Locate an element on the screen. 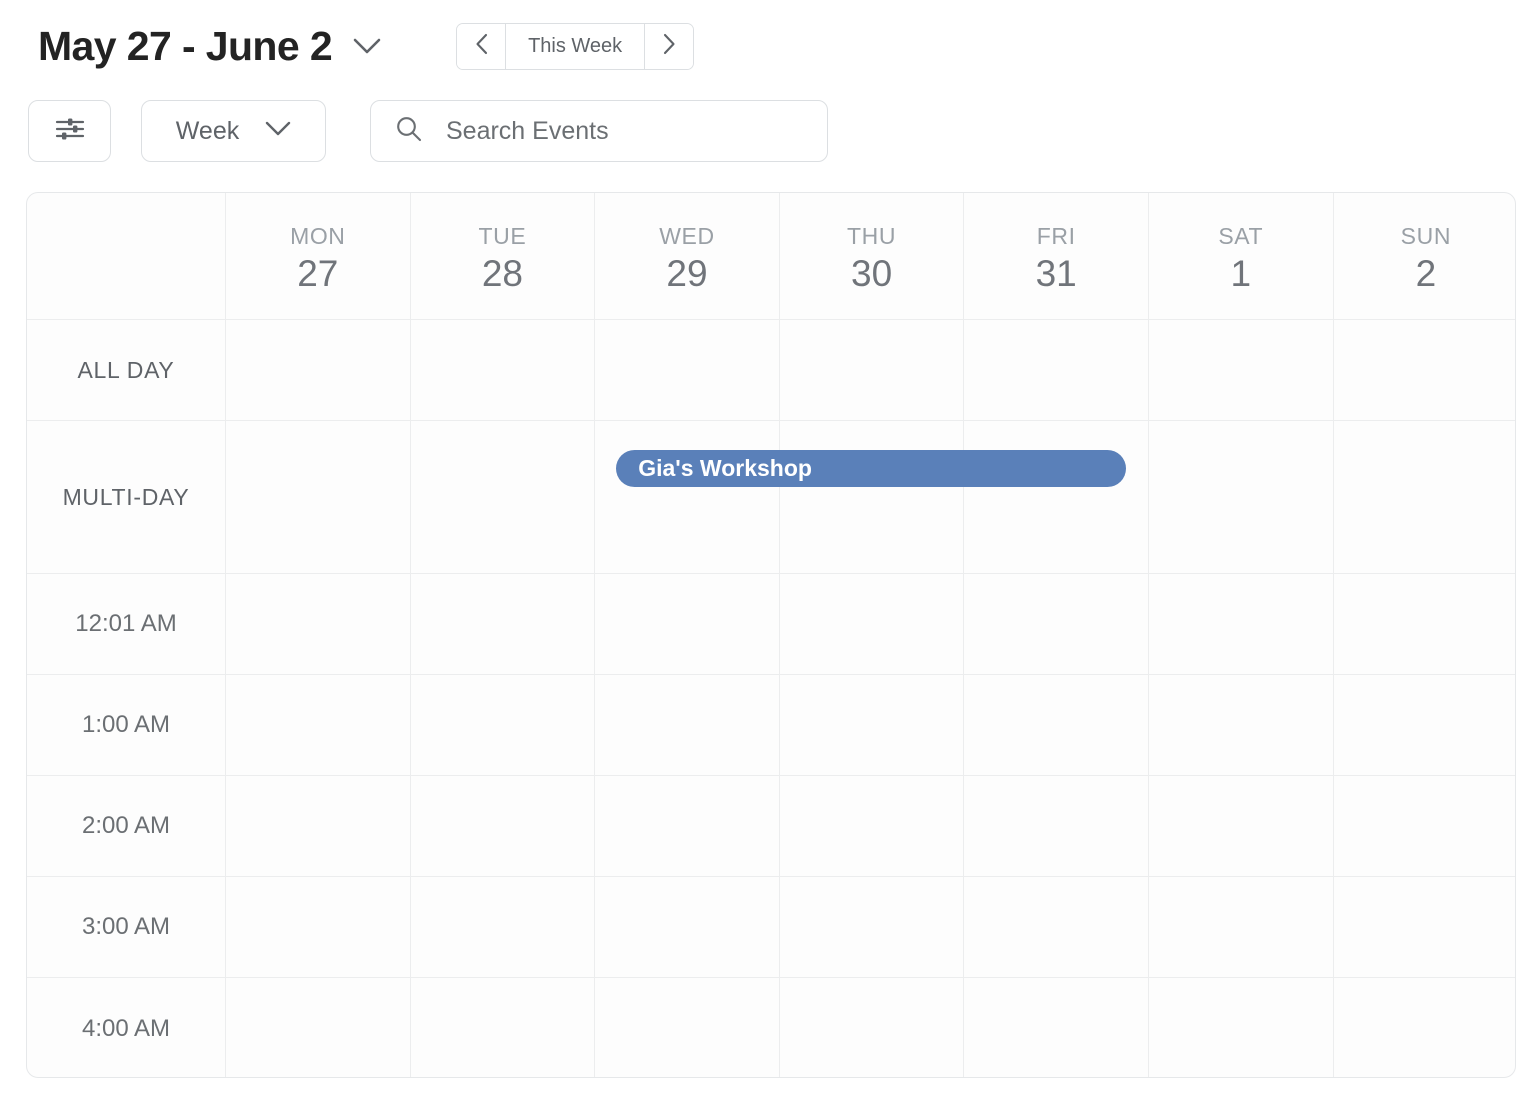 This screenshot has height=1096, width=1540. day-of-month-label: 30 is located at coordinates (872, 274).